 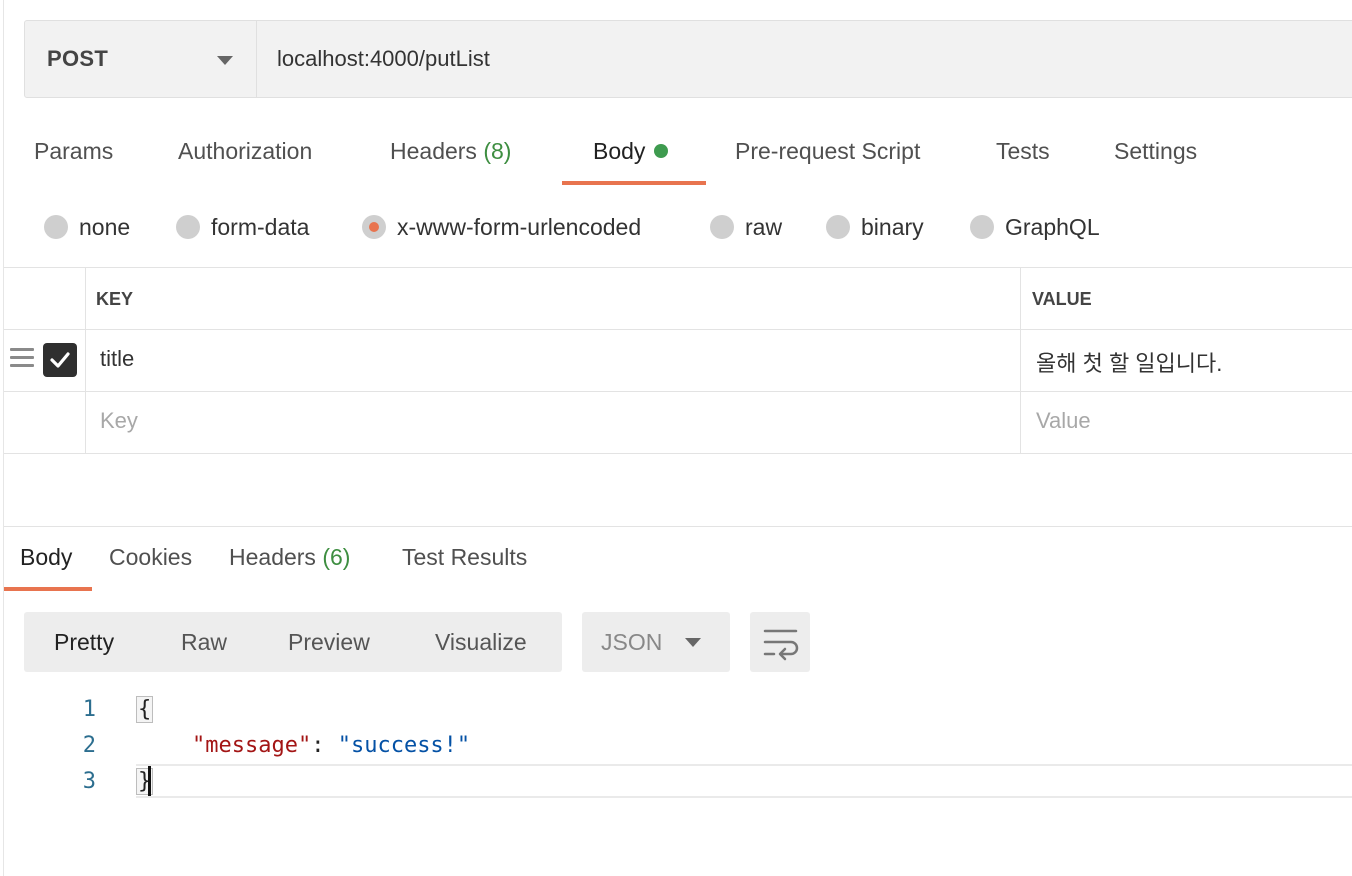 What do you see at coordinates (150, 557) in the screenshot?
I see `response-tab-cookies: Cookies` at bounding box center [150, 557].